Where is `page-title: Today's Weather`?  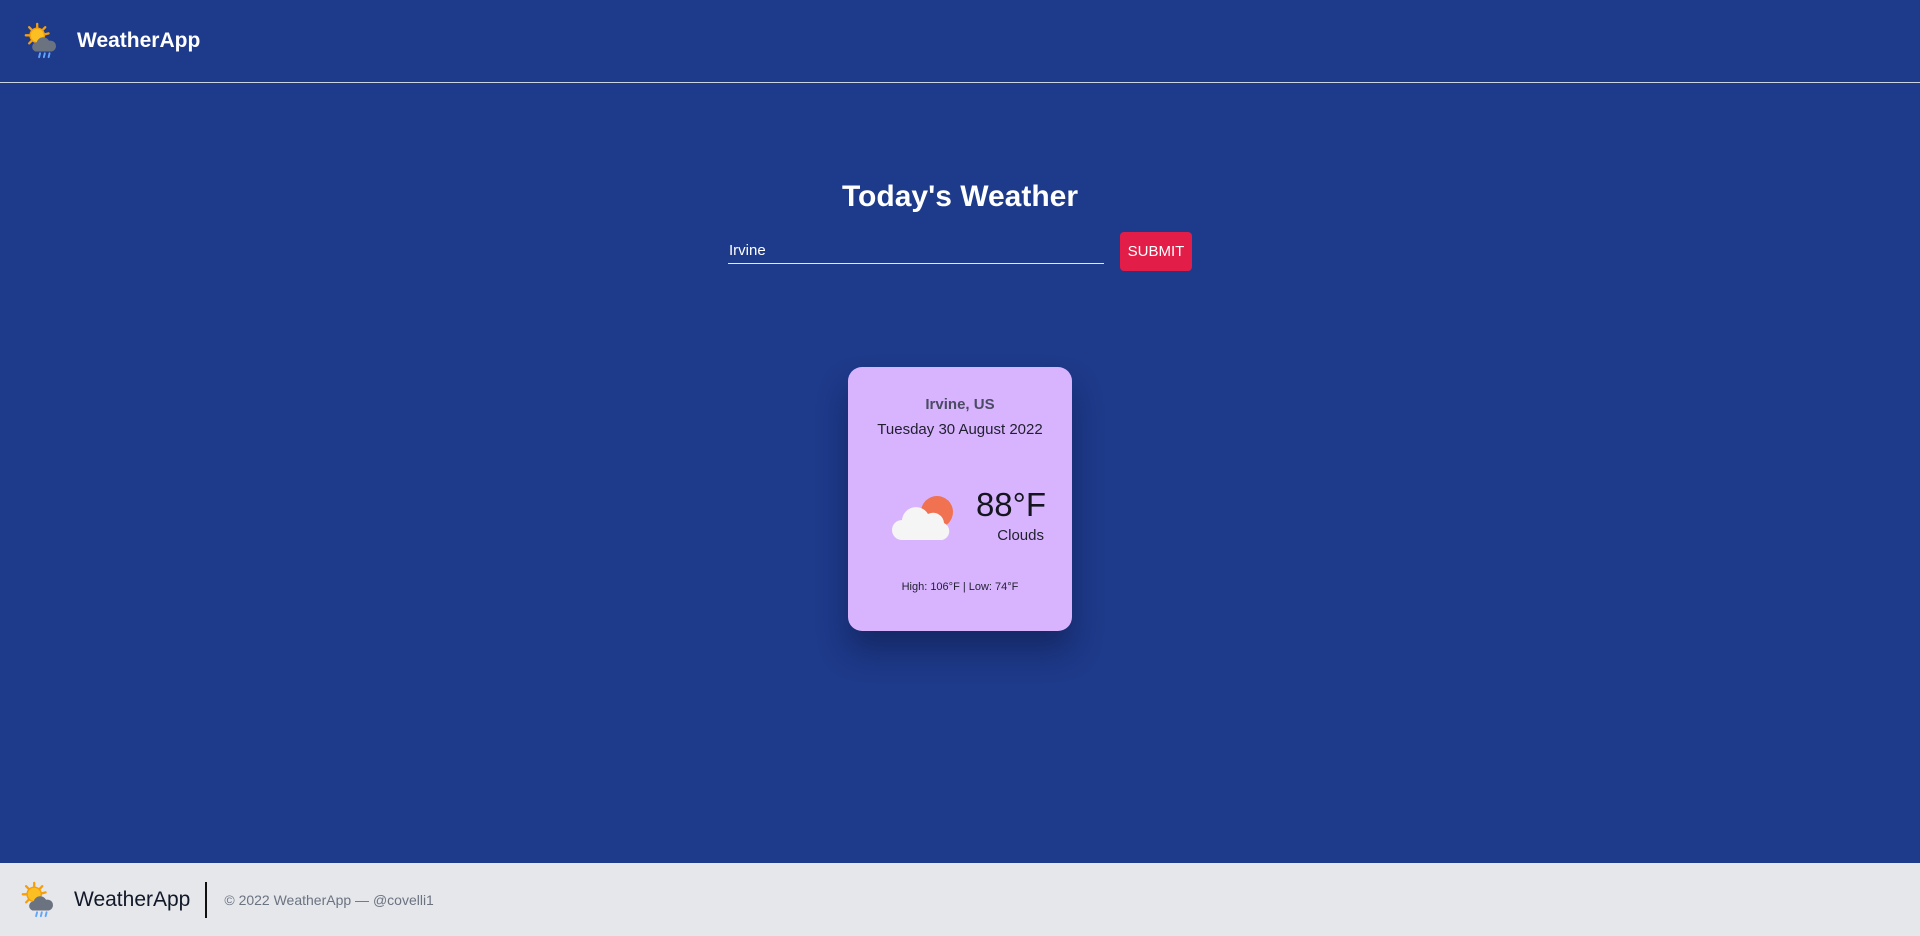
page-title: Today's Weather is located at coordinates (960, 196).